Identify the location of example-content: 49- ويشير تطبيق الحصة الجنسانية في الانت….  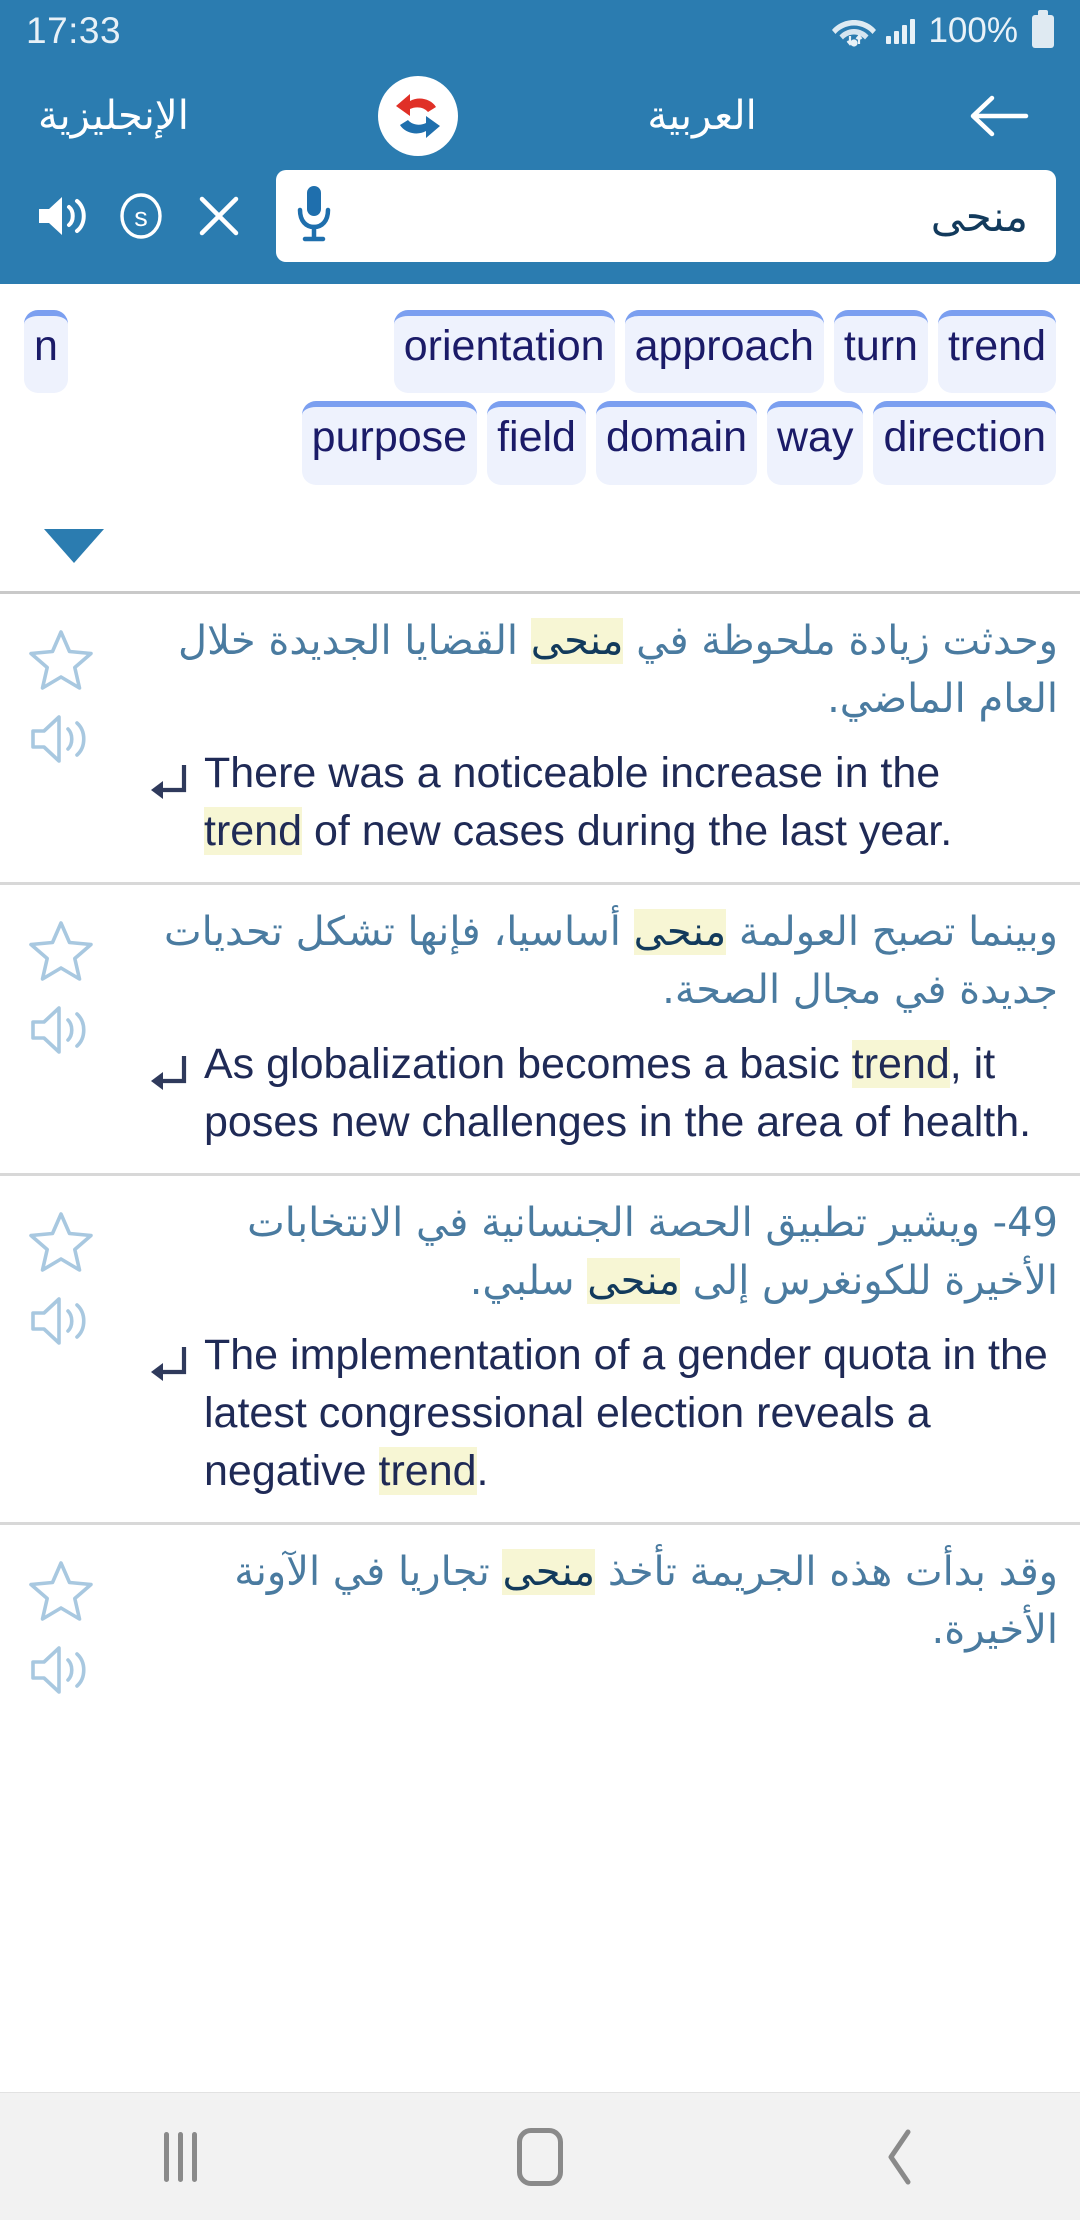
(601, 1347).